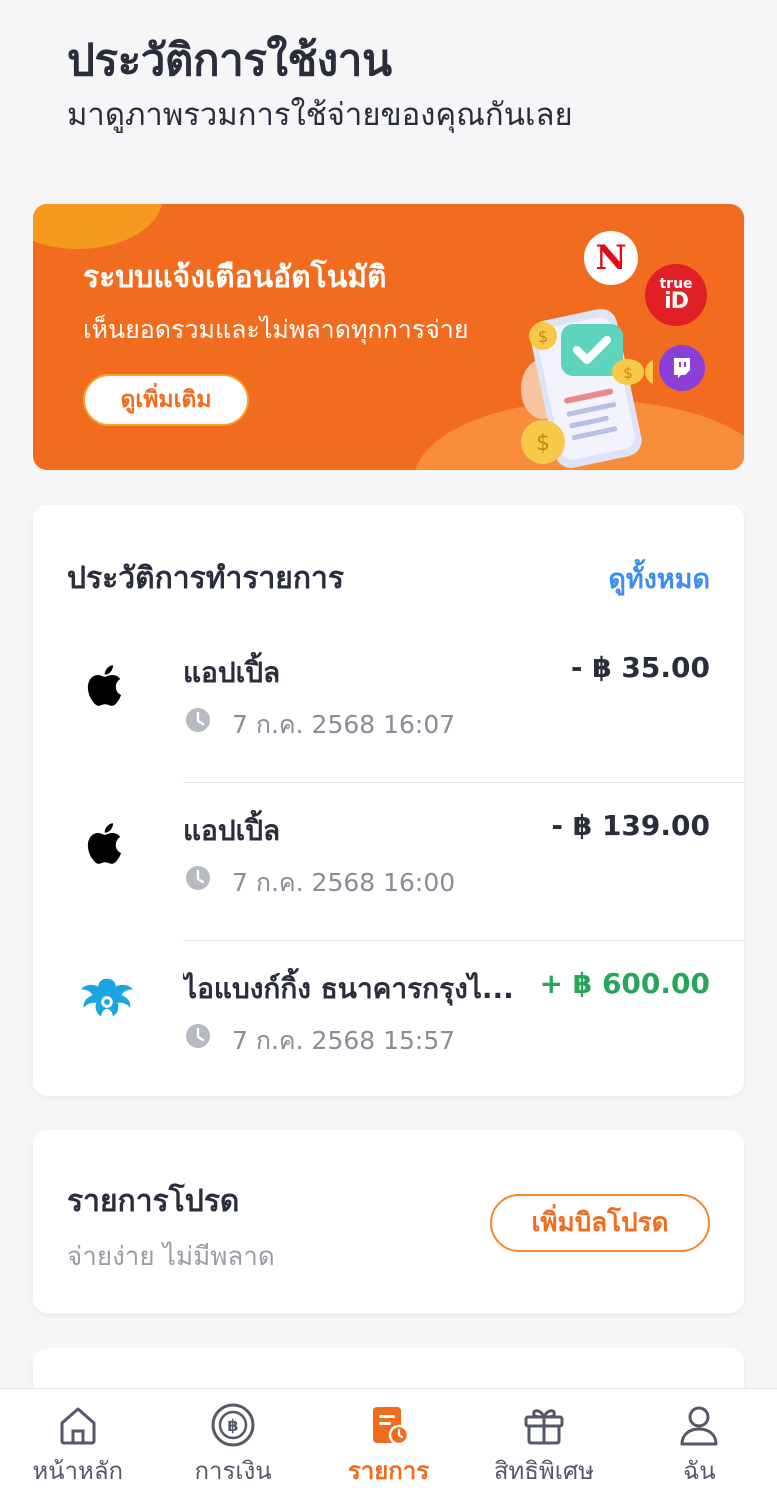 The image size is (777, 1500). Describe the element at coordinates (630, 825) in the screenshot. I see `transaction-amount: - ฿ 139.00` at that location.